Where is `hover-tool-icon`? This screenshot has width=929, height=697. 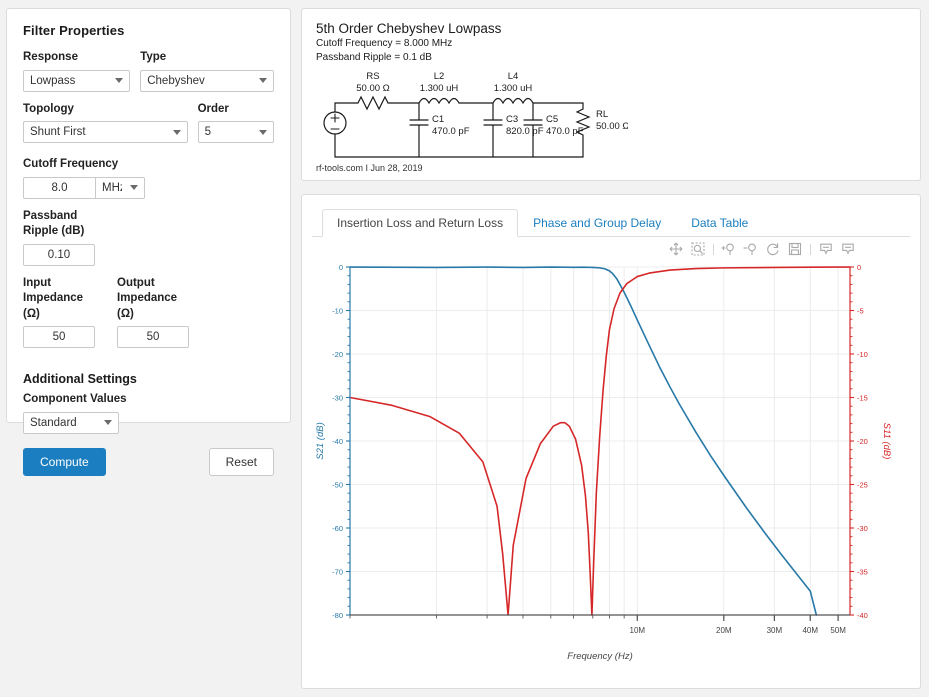 hover-tool-icon is located at coordinates (826, 249).